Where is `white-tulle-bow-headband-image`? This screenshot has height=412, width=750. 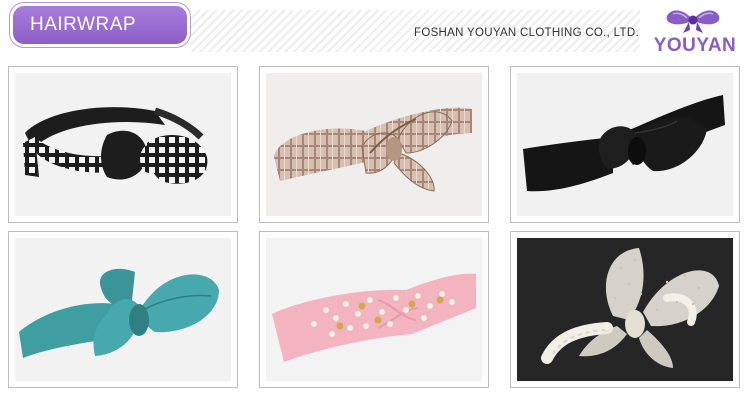
white-tulle-bow-headband-image is located at coordinates (625, 309).